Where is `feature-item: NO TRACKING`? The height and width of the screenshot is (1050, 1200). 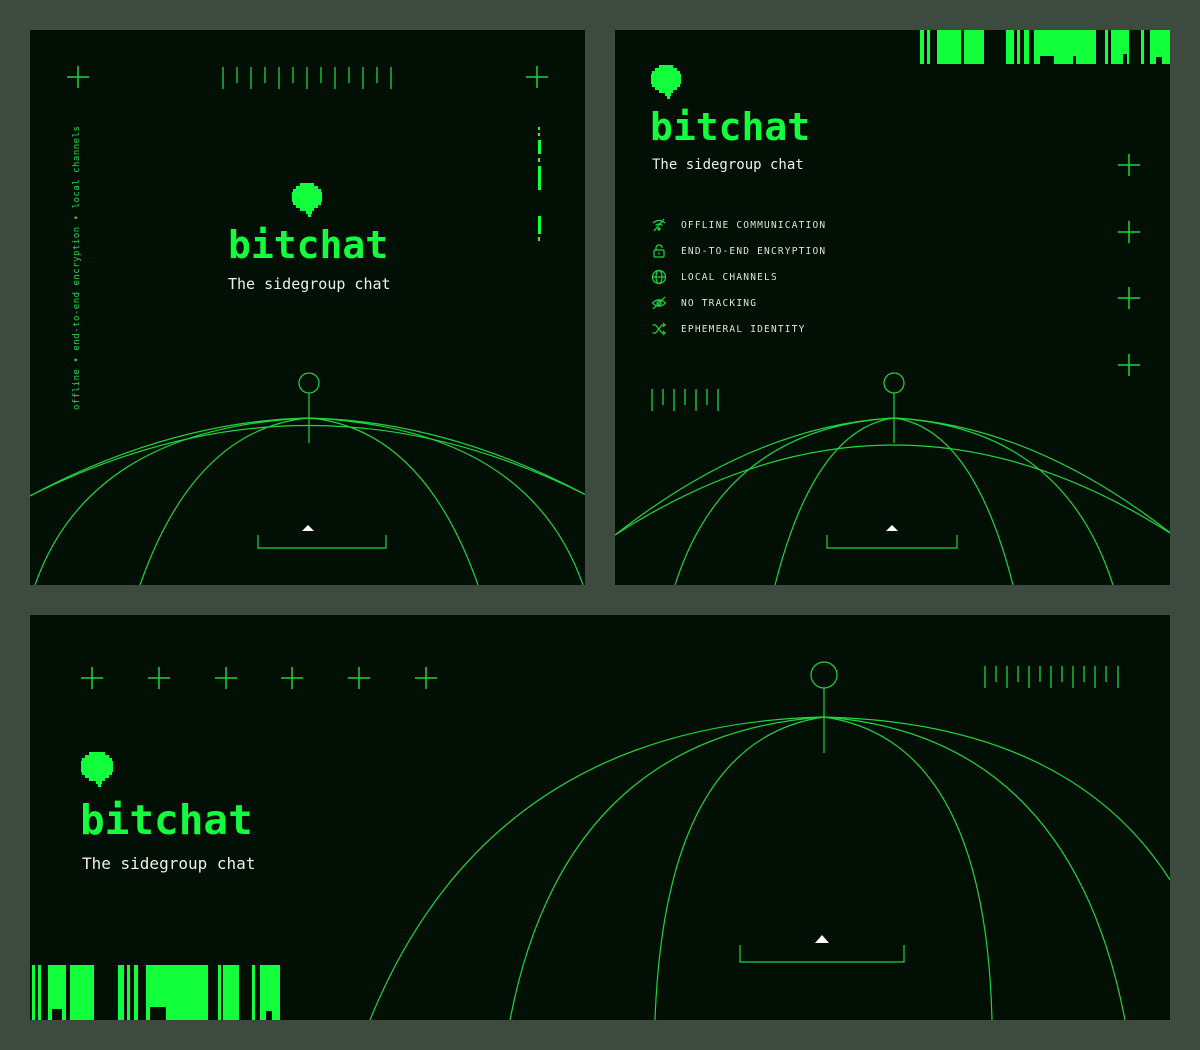
feature-item: NO TRACKING is located at coordinates (738, 303).